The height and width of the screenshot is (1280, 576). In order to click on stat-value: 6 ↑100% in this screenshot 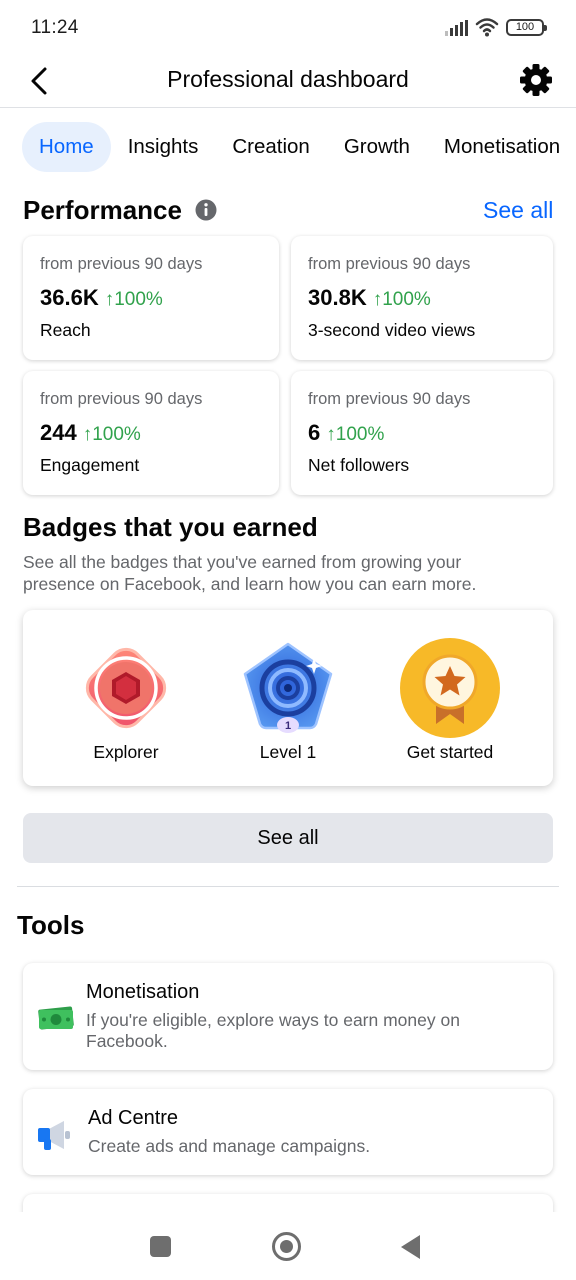, I will do `click(346, 433)`.